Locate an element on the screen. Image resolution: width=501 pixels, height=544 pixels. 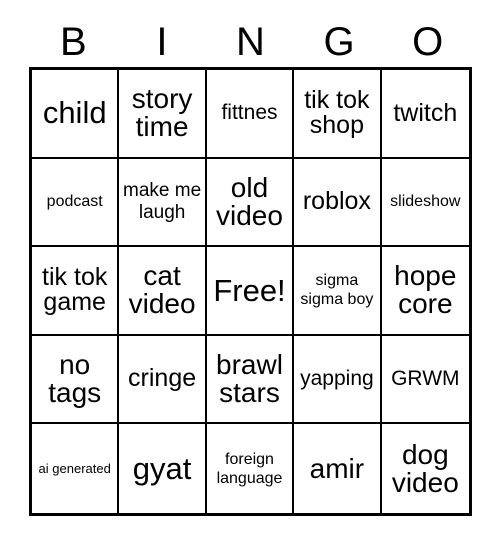
bingo-header-letter-n: N is located at coordinates (250, 42).